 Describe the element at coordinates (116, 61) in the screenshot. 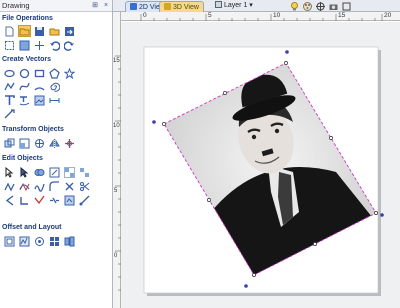

I see `ruler-left-label: 15` at that location.